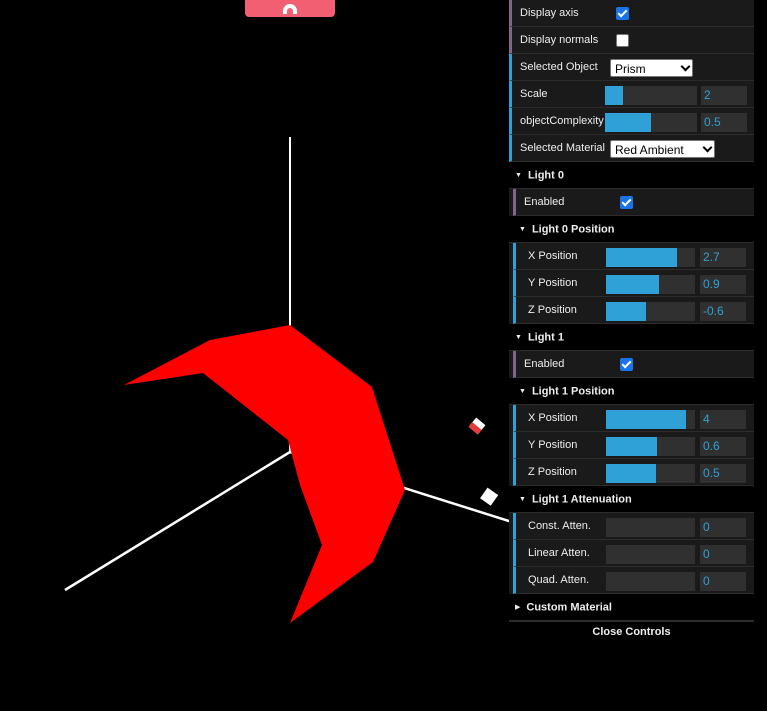 The width and height of the screenshot is (767, 711). I want to click on object-complexity-slider, so click(651, 122).